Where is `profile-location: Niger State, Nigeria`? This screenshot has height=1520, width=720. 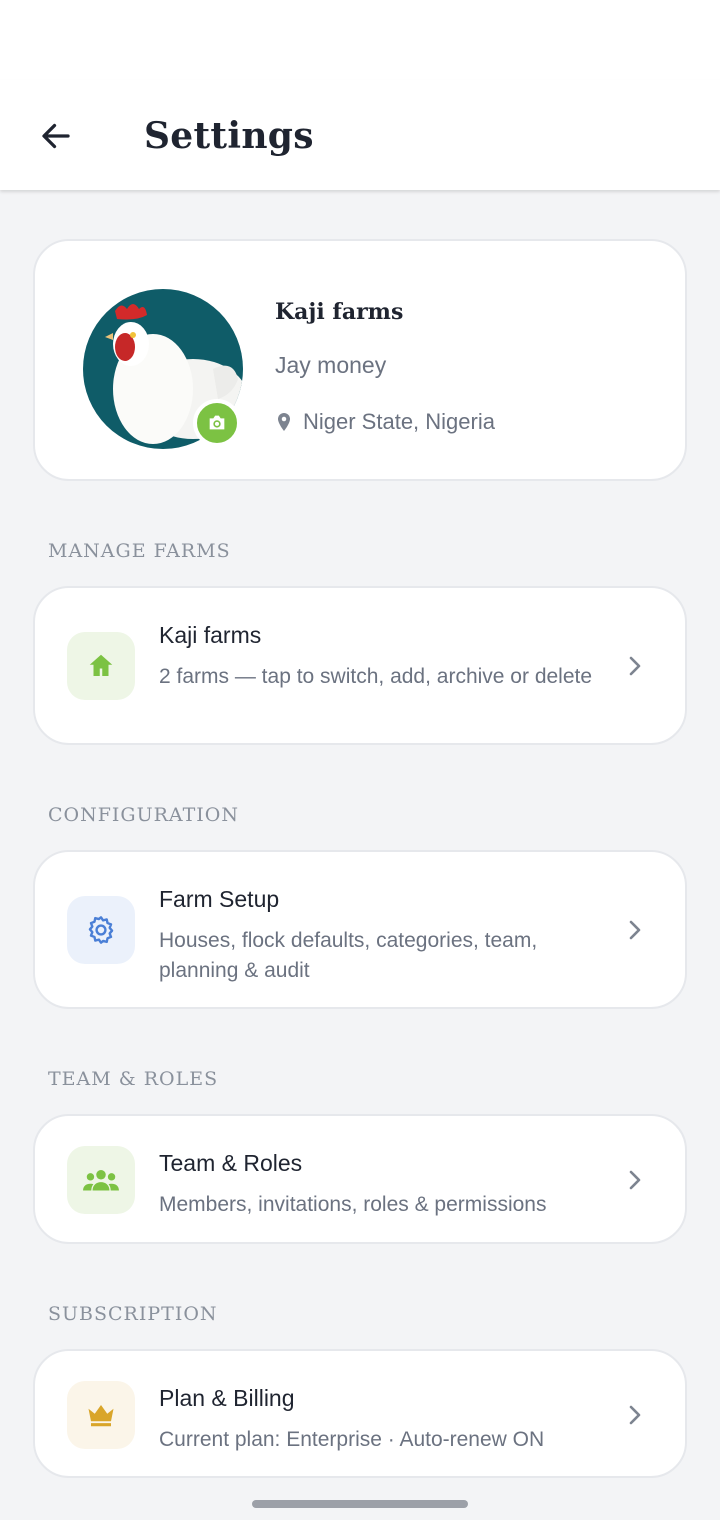
profile-location: Niger State, Nigeria is located at coordinates (385, 422).